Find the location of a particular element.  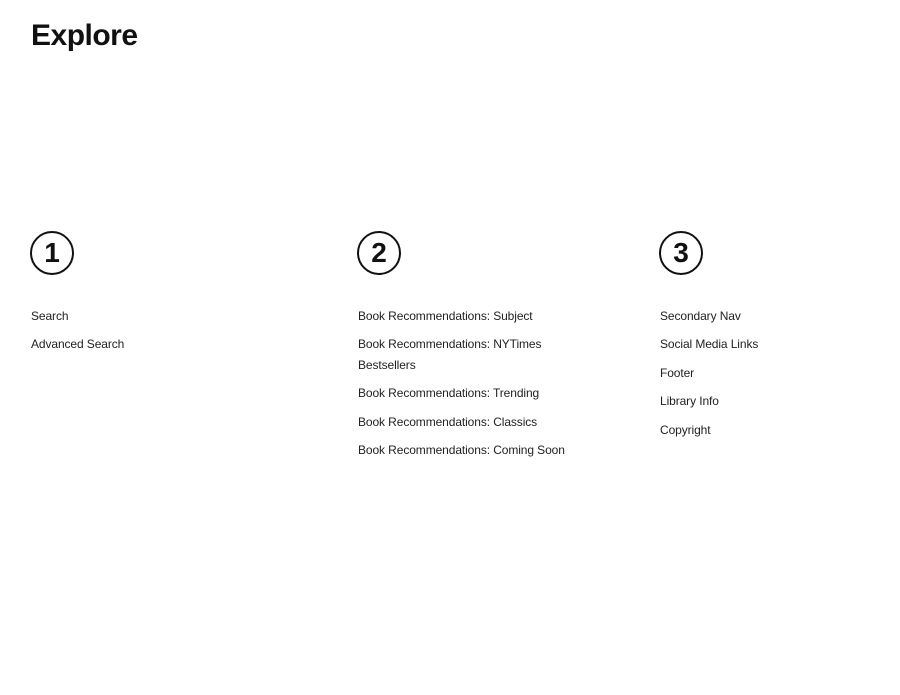

list-item-social-media-links: Social Media Links is located at coordinates (709, 344).